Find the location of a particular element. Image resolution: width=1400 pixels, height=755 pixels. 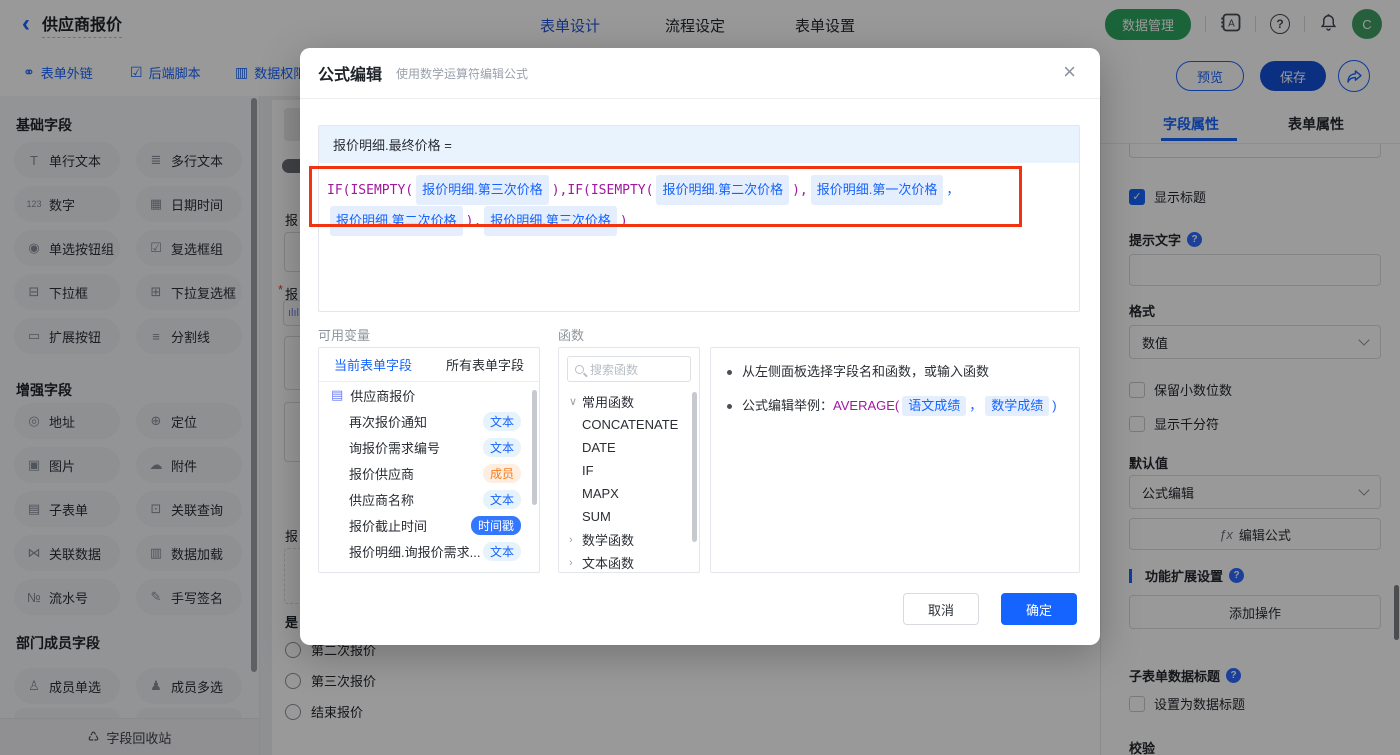

field-token: 数学成绩 is located at coordinates (1017, 406).